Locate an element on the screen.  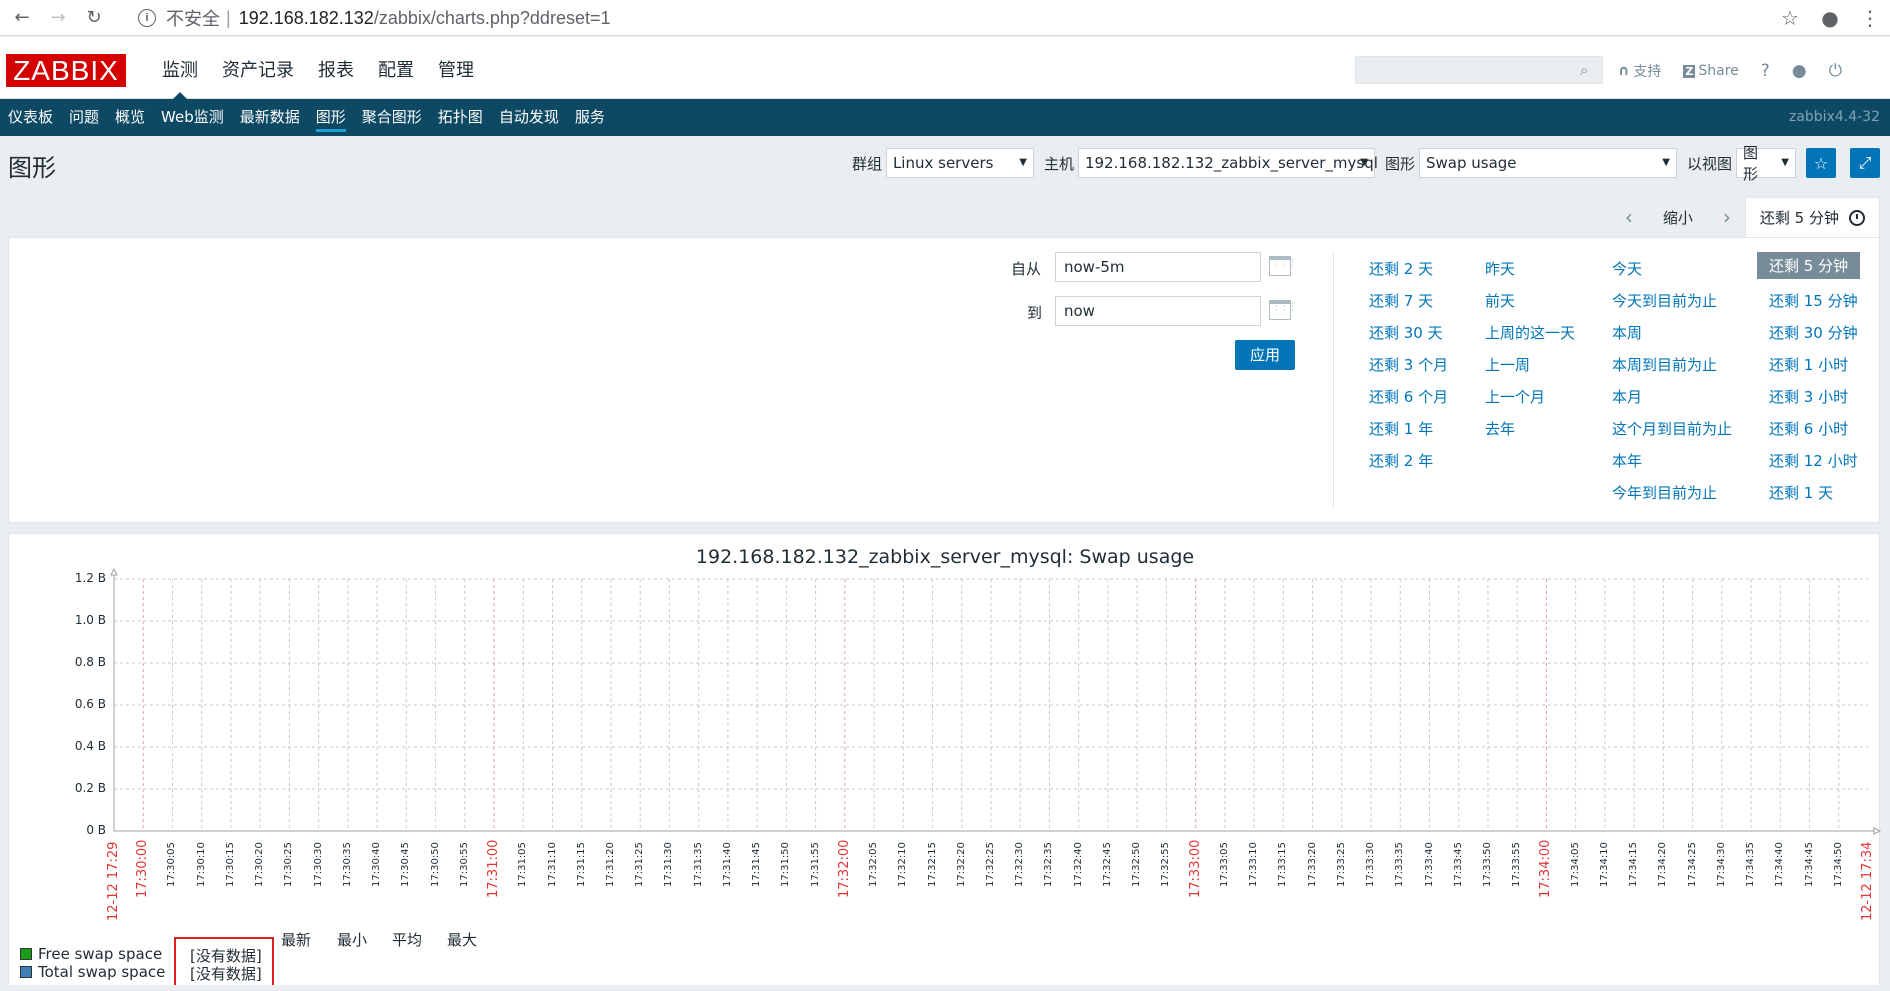
x-tick-label: 17:30:25 is located at coordinates (289, 864).